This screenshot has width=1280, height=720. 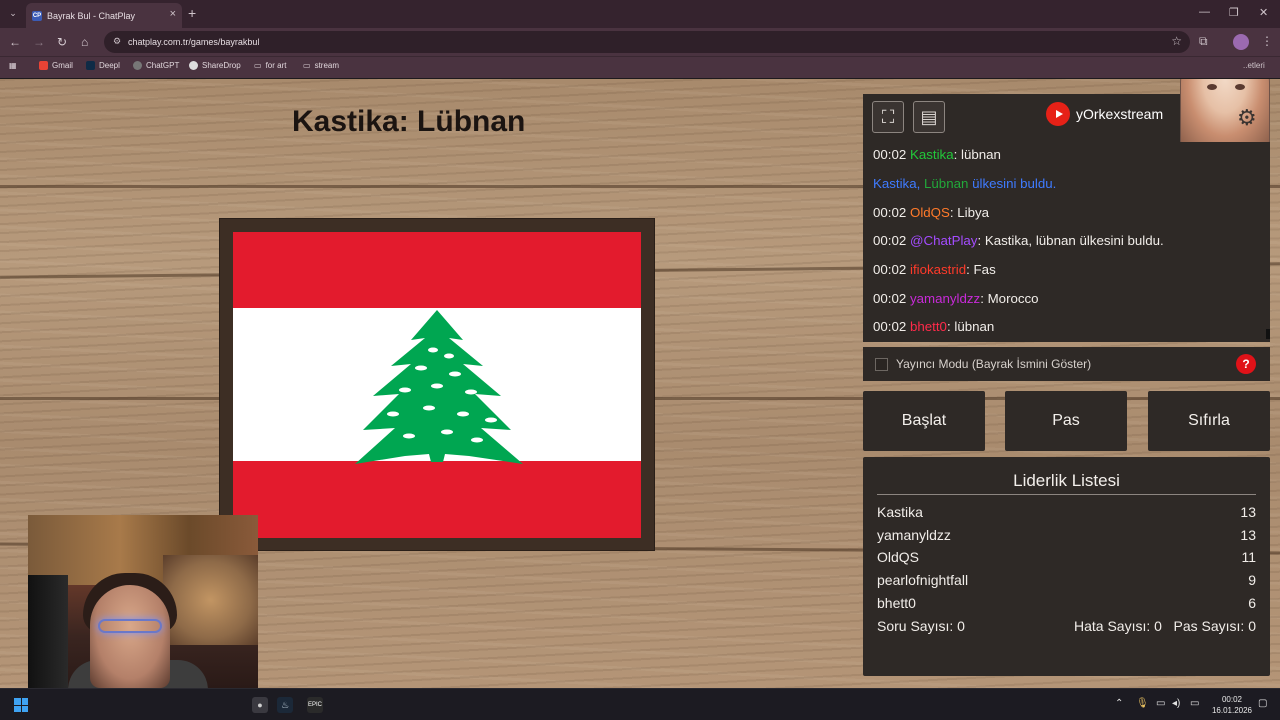 I want to click on back-icon: ←, so click(x=15, y=42).